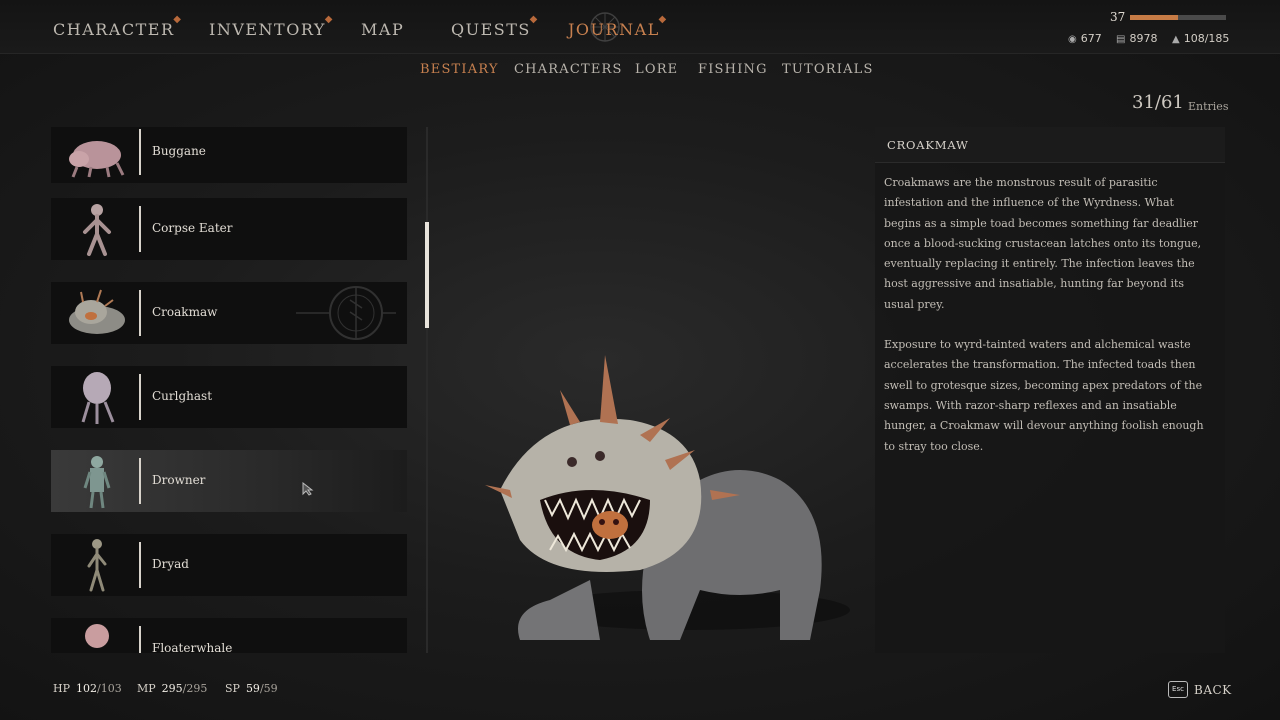 Image resolution: width=1280 pixels, height=720 pixels. What do you see at coordinates (229, 397) in the screenshot?
I see `list-item-curlghast: Curlghast` at bounding box center [229, 397].